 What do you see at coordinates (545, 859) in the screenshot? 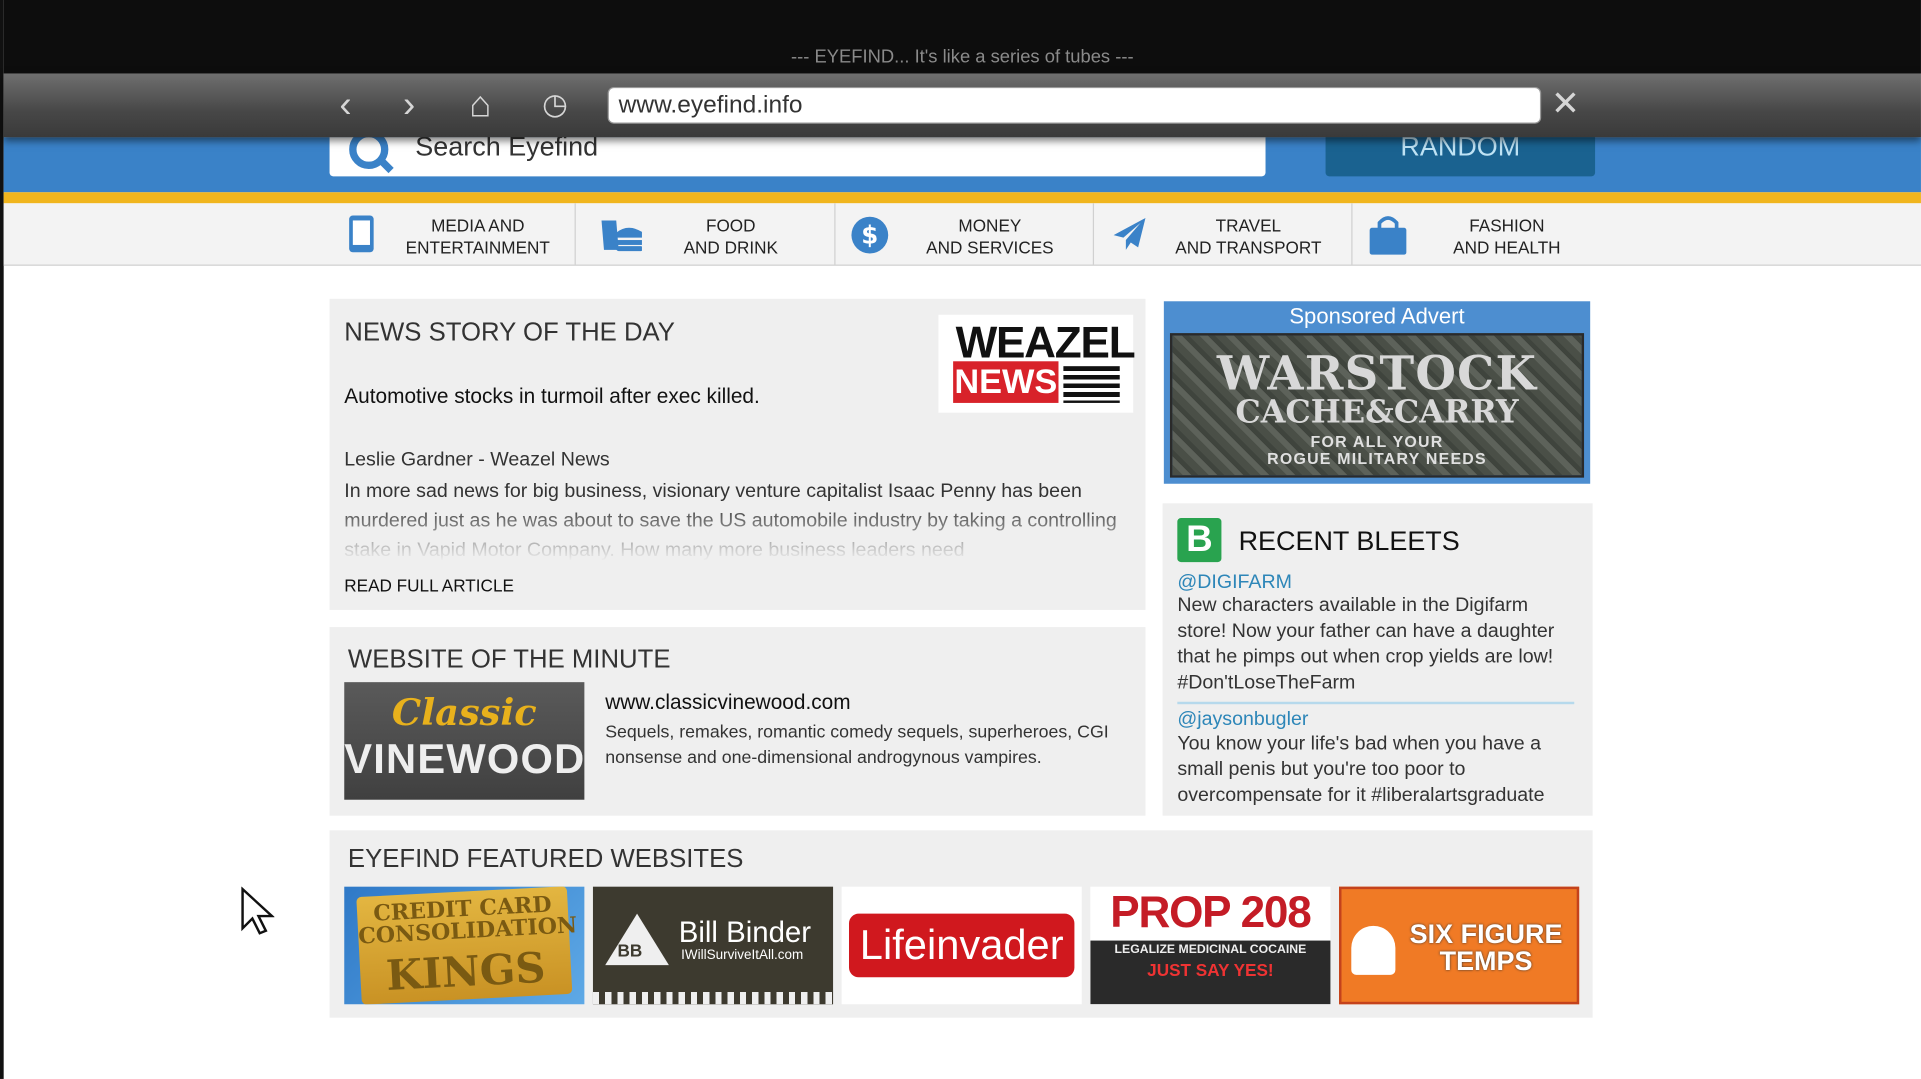
I see `featured-heading: EYEFIND FEATURED WEBSITES` at bounding box center [545, 859].